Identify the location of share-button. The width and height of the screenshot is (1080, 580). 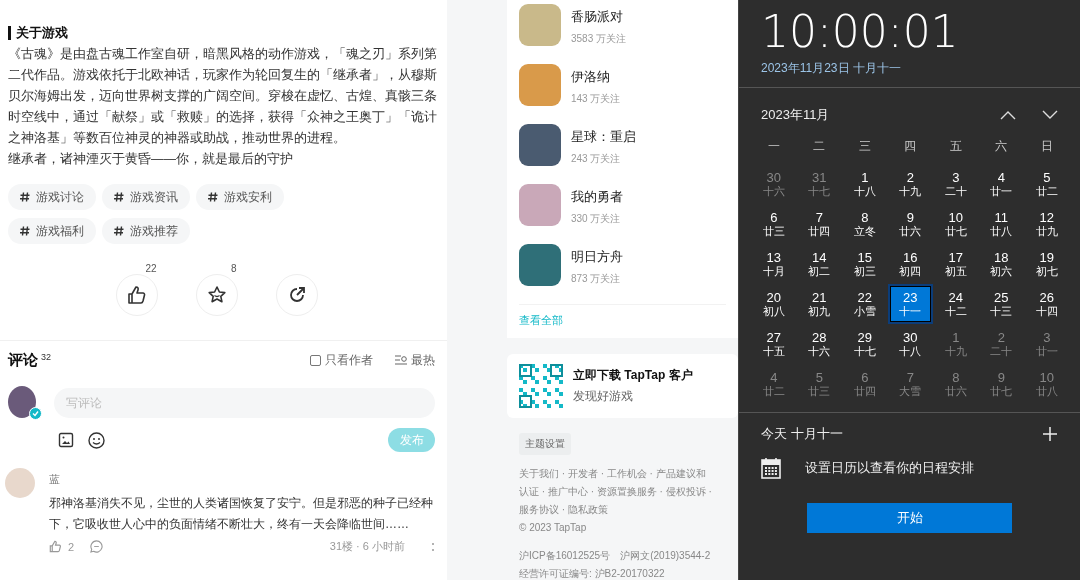
(296, 295).